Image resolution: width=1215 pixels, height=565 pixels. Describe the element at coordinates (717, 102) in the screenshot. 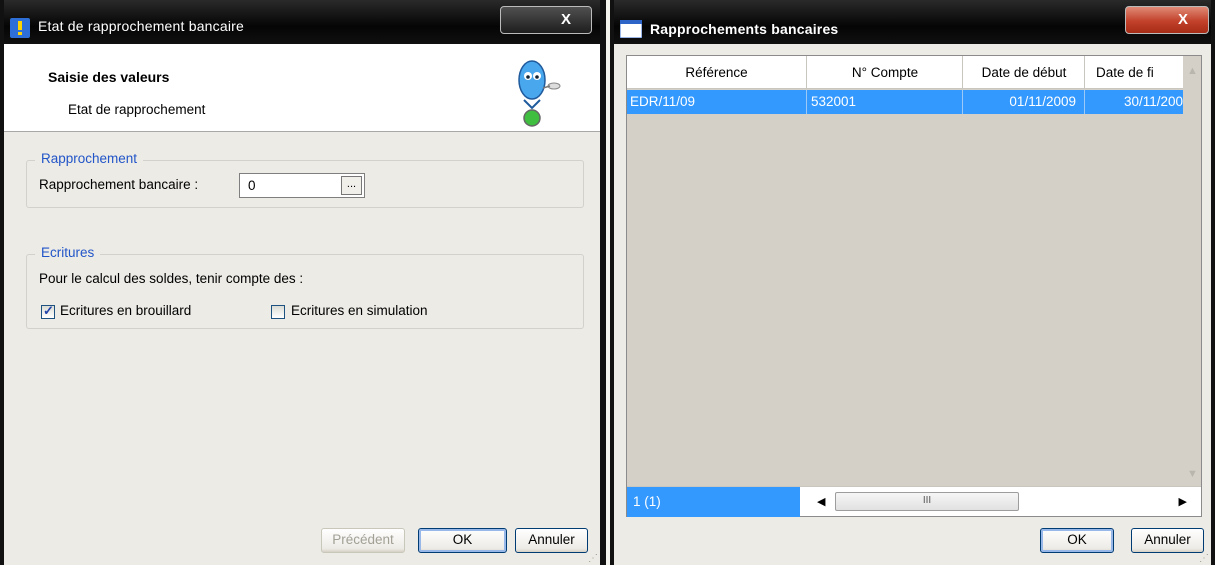

I see `cell-reference: EDR/11/09` at that location.